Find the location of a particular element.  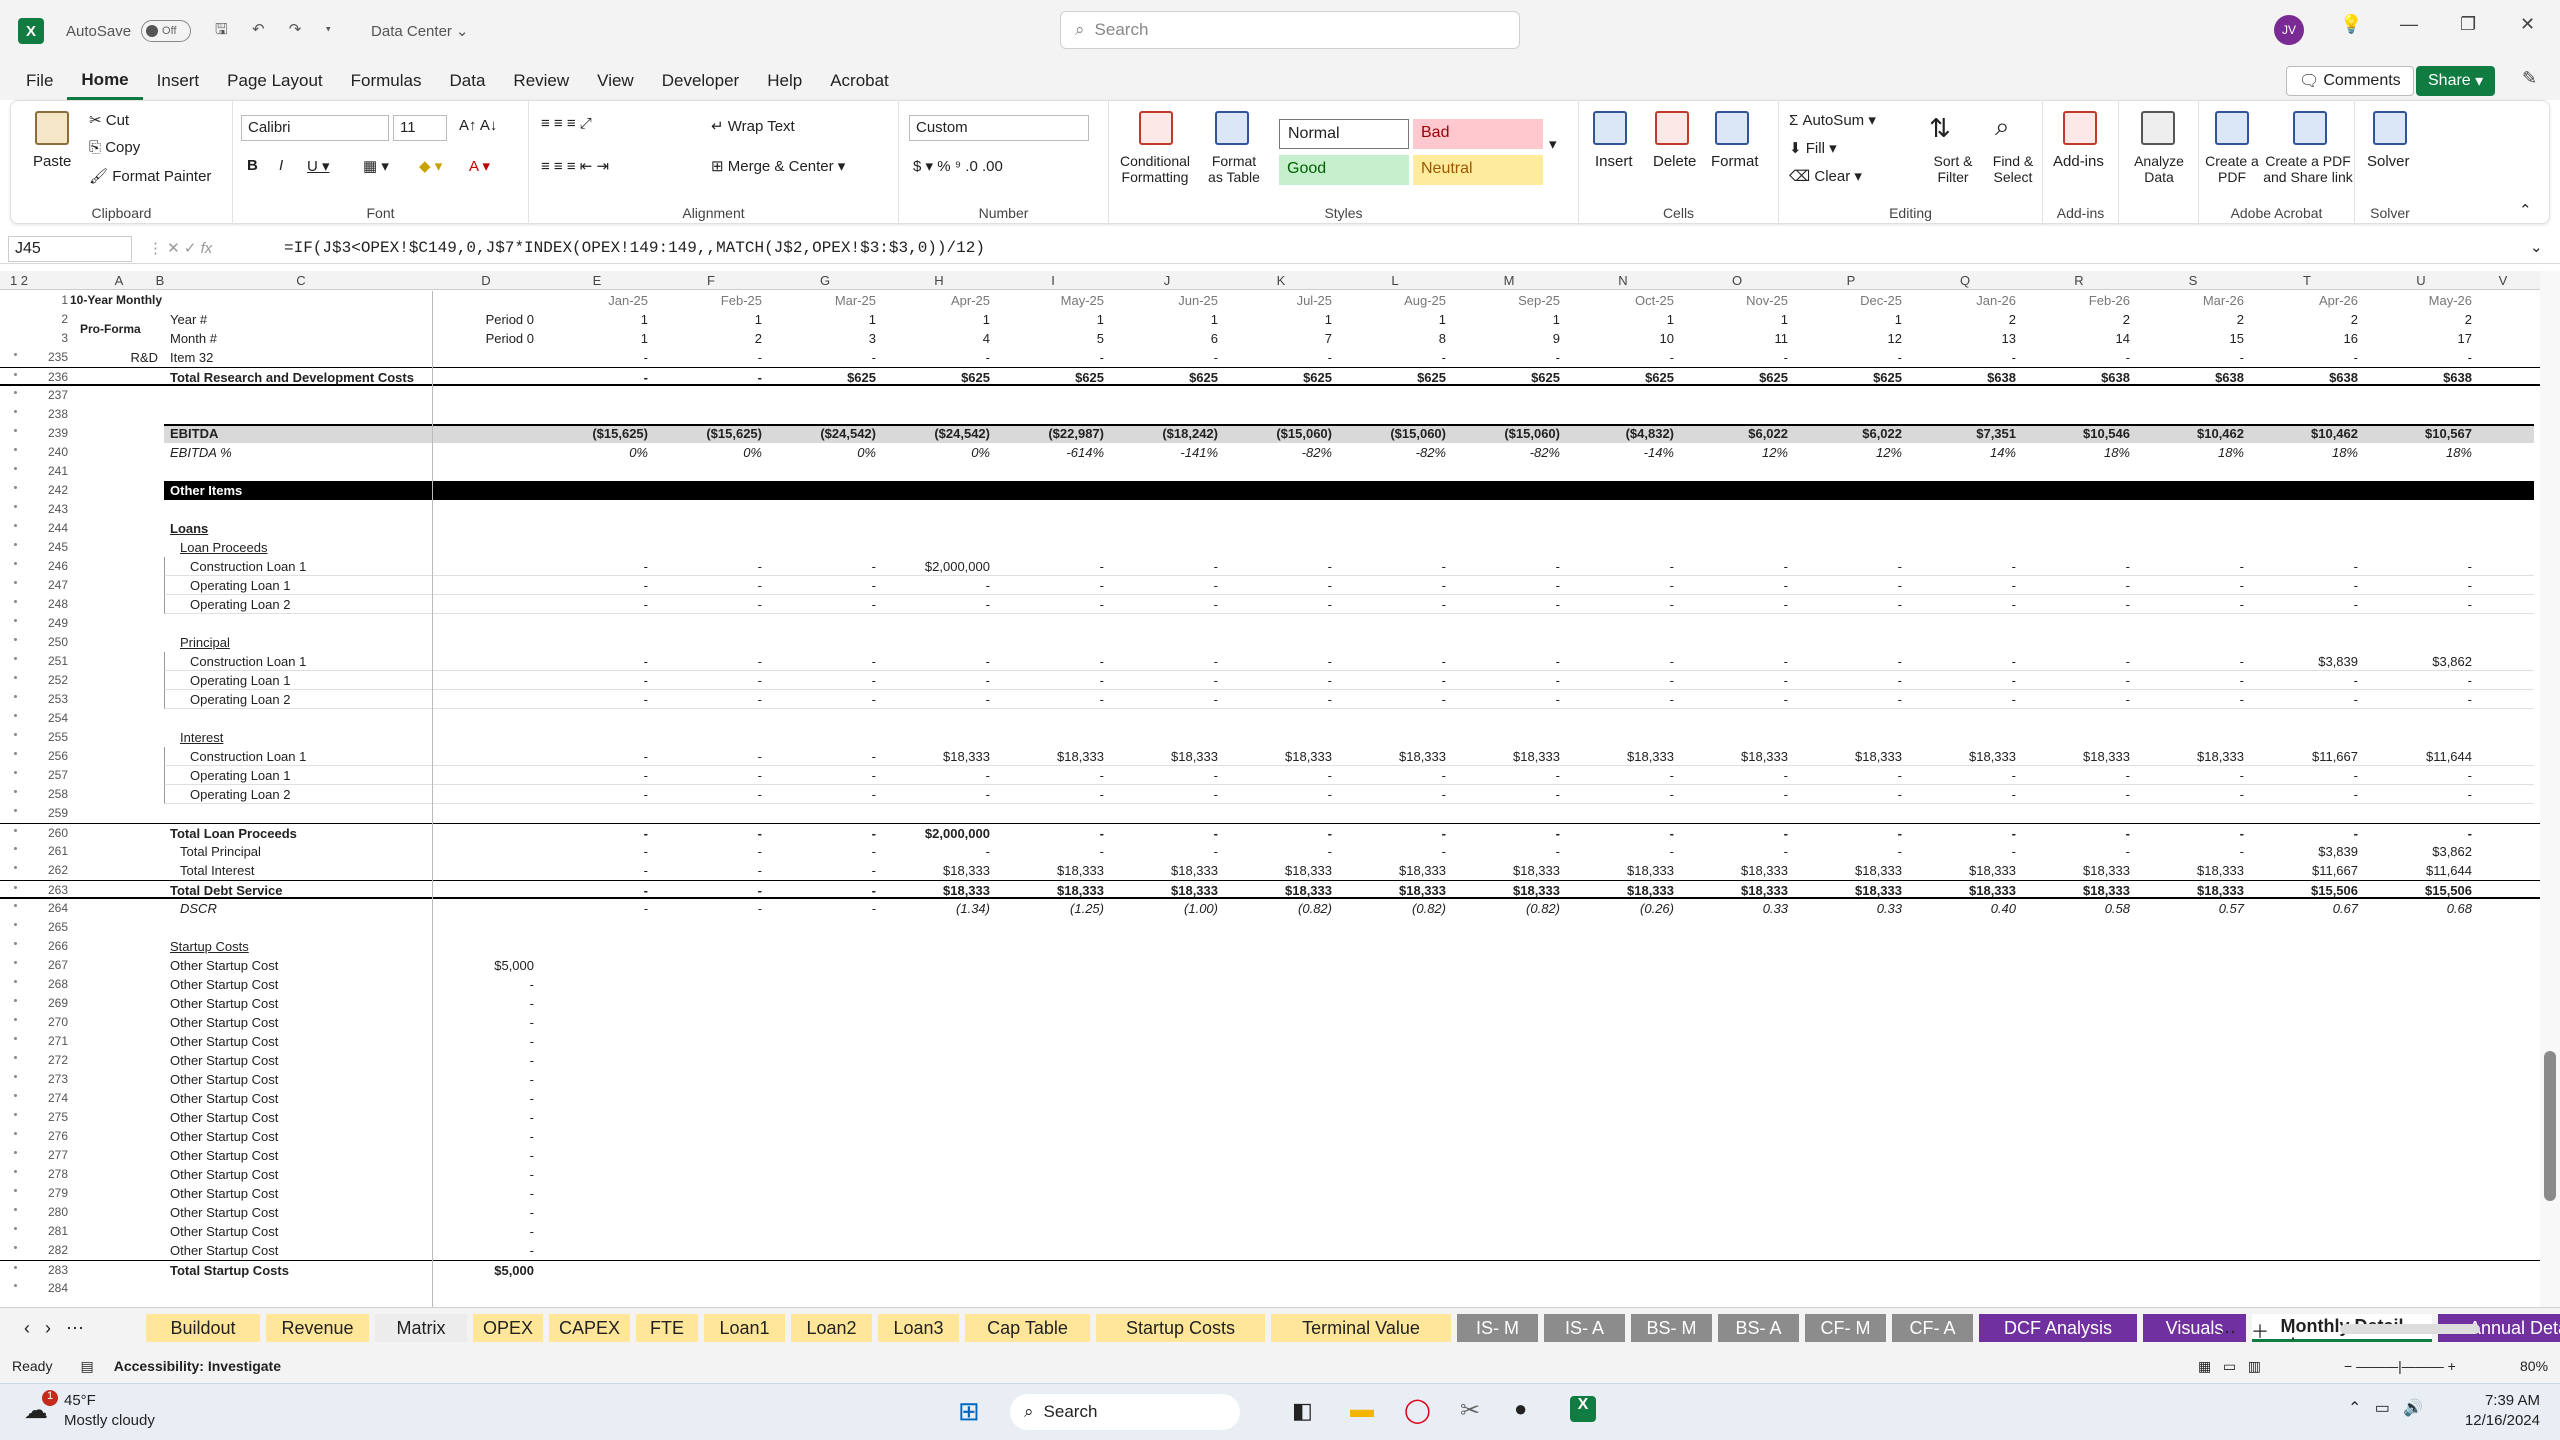

row-label: Item 32 is located at coordinates (300, 357).